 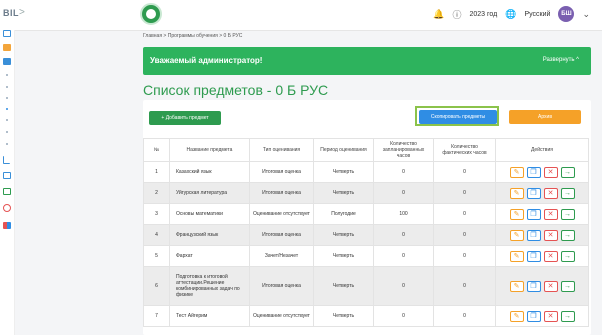 I want to click on mail-icon, so click(x=7, y=191).